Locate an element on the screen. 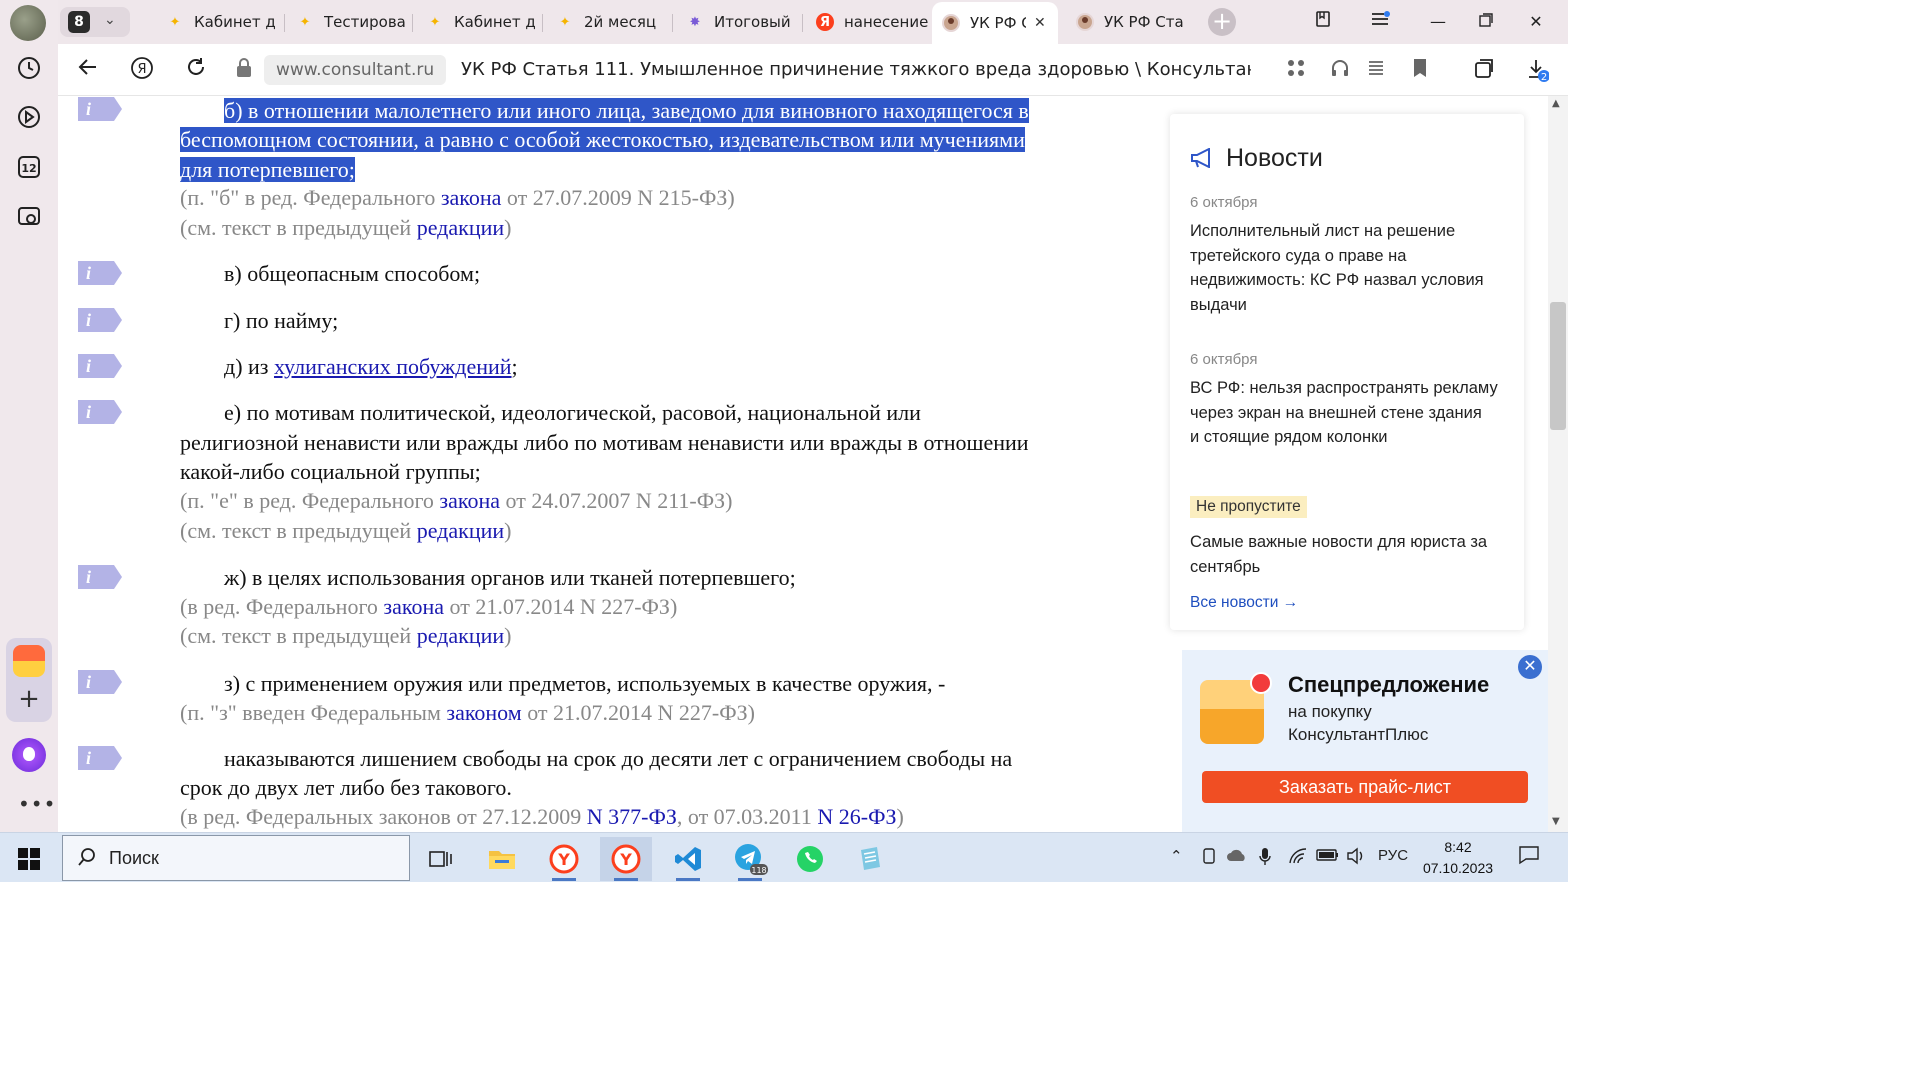  all-news-link: Все новости → is located at coordinates (1244, 603).